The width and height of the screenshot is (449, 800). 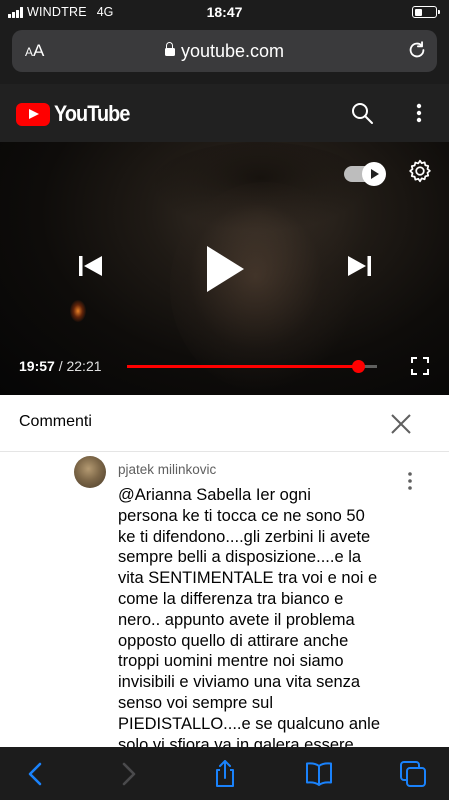 I want to click on forward-icon, so click(x=129, y=774).